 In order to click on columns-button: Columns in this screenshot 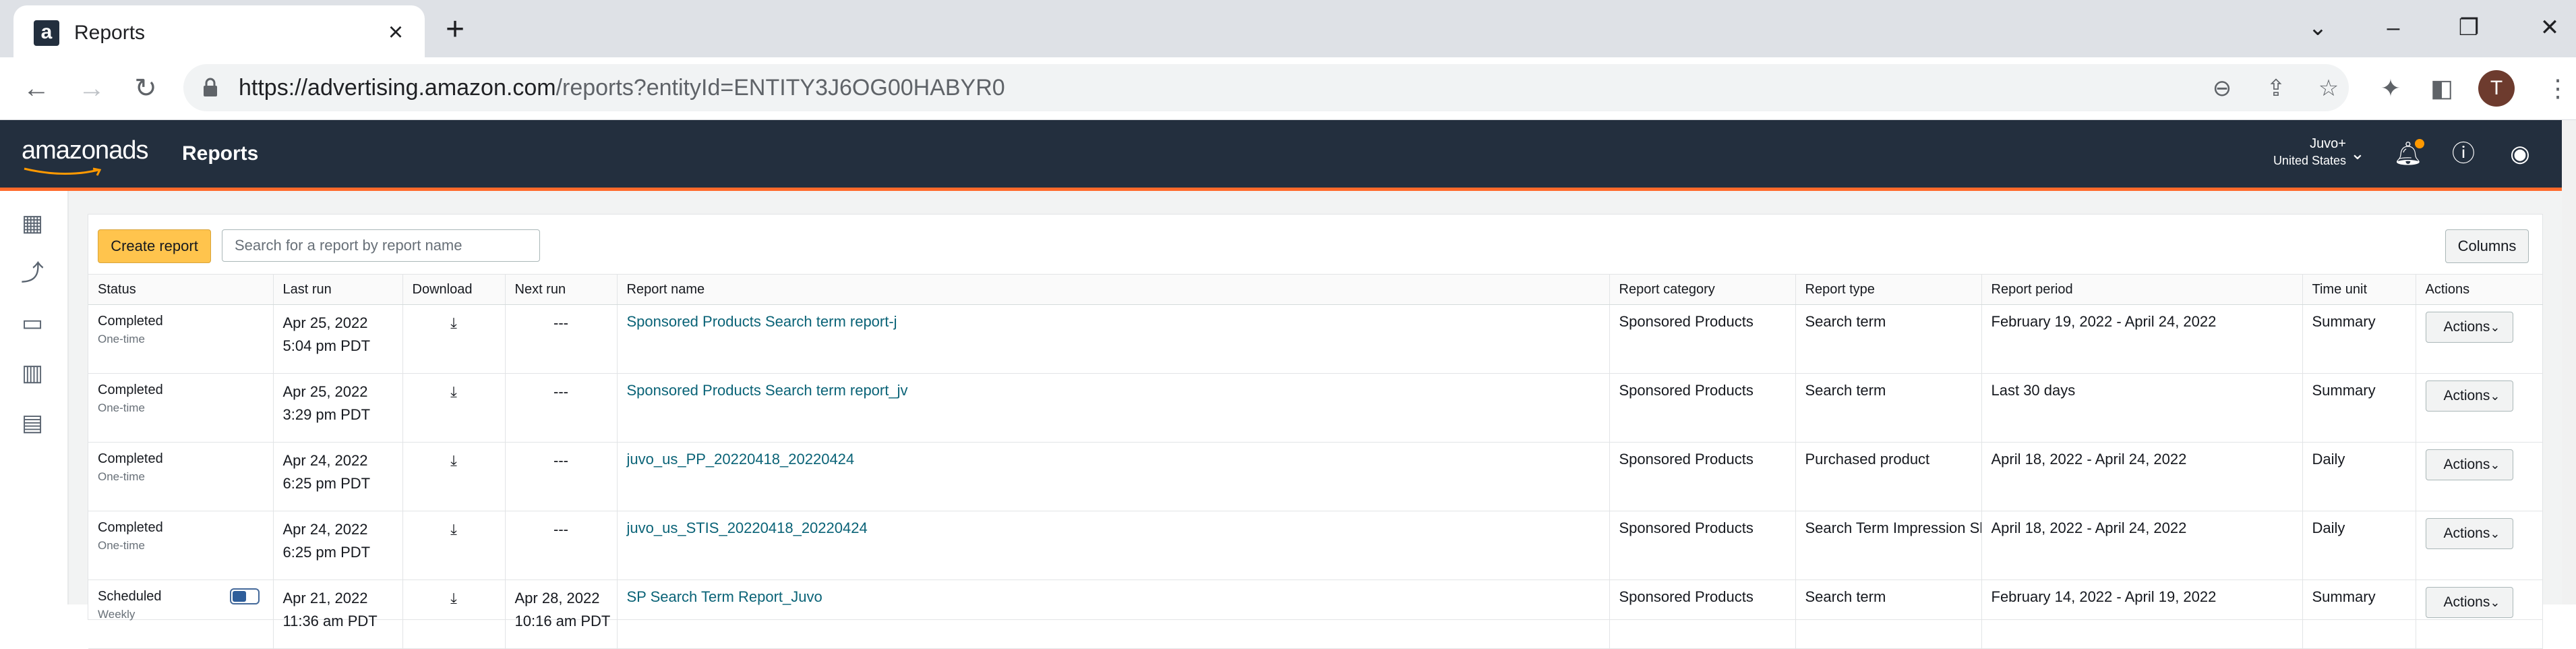, I will do `click(2487, 246)`.